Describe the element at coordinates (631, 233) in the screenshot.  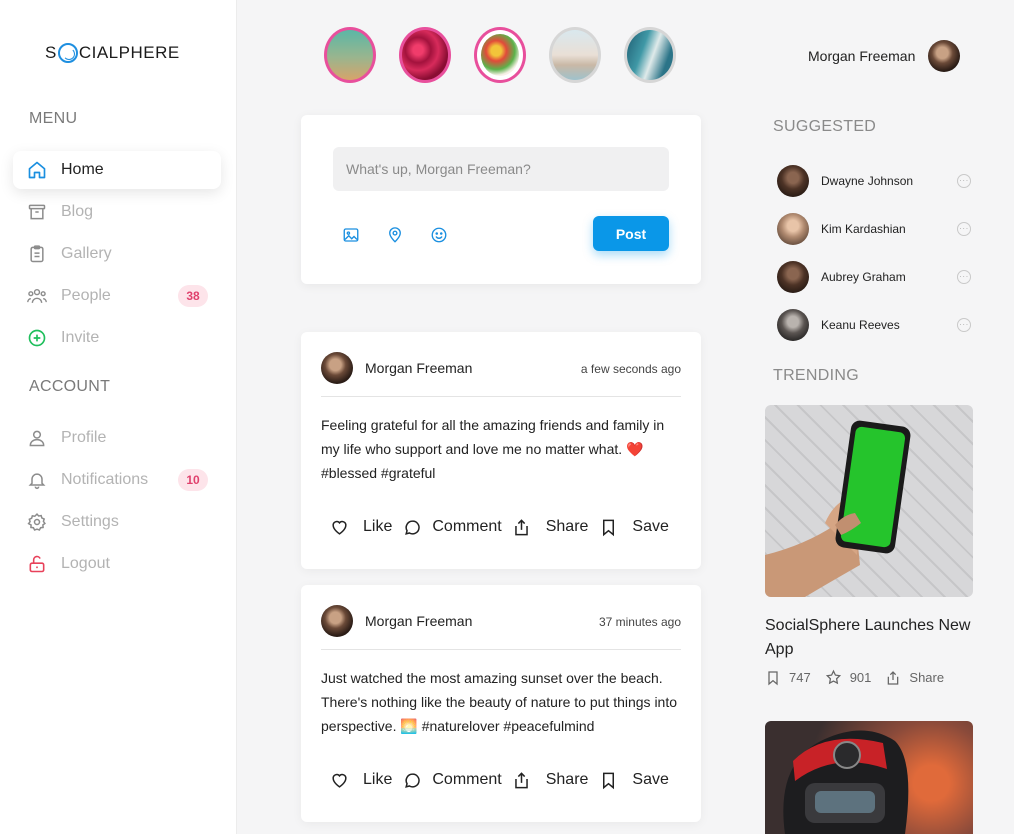
I see `post-button: Post` at that location.